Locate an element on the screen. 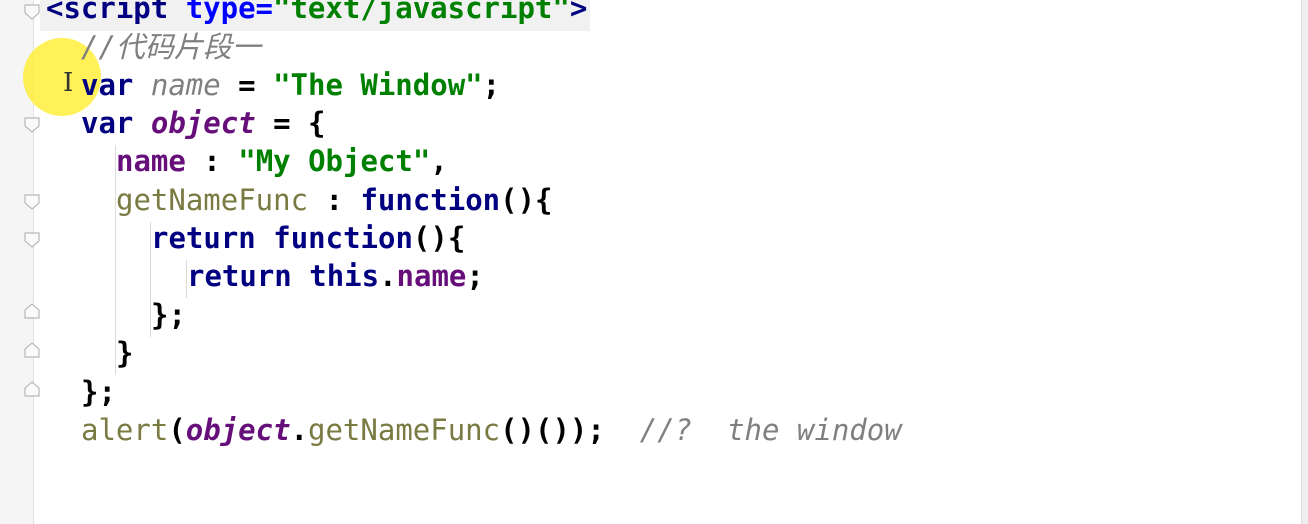  code-line-return-this-name: return this.name; is located at coordinates (335, 276).